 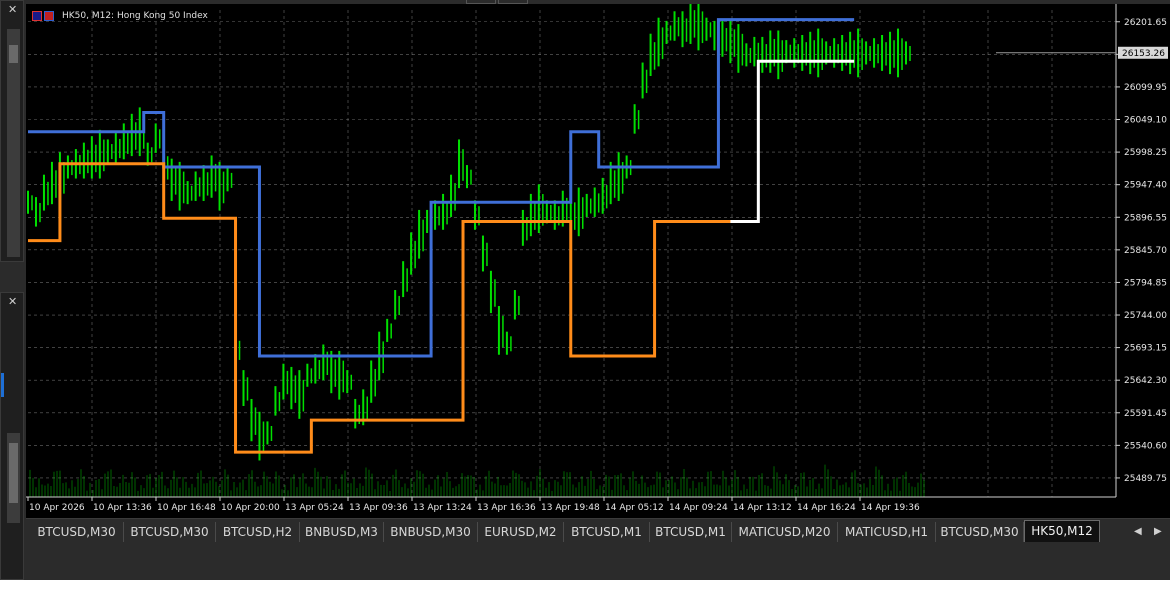 I want to click on dock-selection-marker, so click(x=2, y=385).